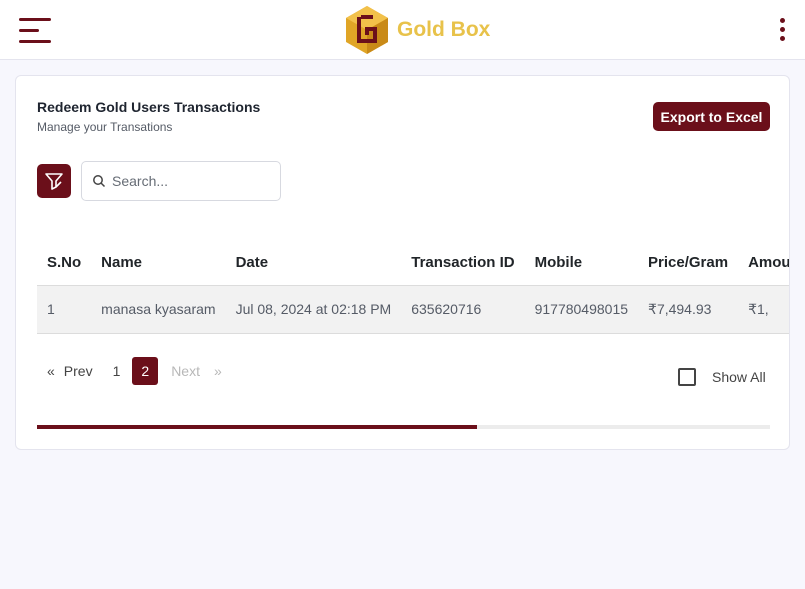 Image resolution: width=805 pixels, height=589 pixels. Describe the element at coordinates (145, 371) in the screenshot. I see `page-2-button: 2` at that location.